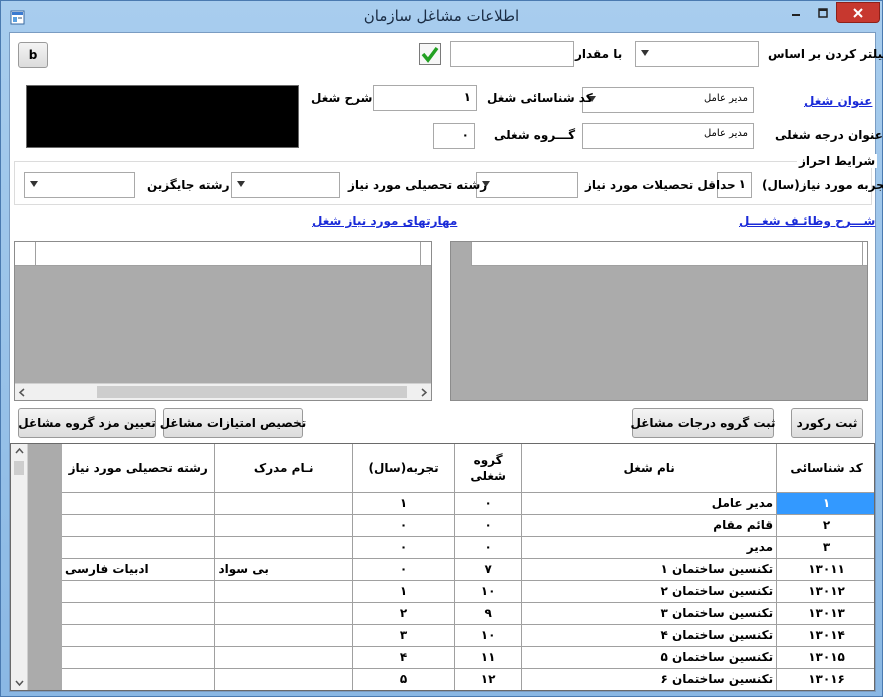  Describe the element at coordinates (825, 657) in the screenshot. I see `cell-id: ۱۳۰۱۵` at that location.